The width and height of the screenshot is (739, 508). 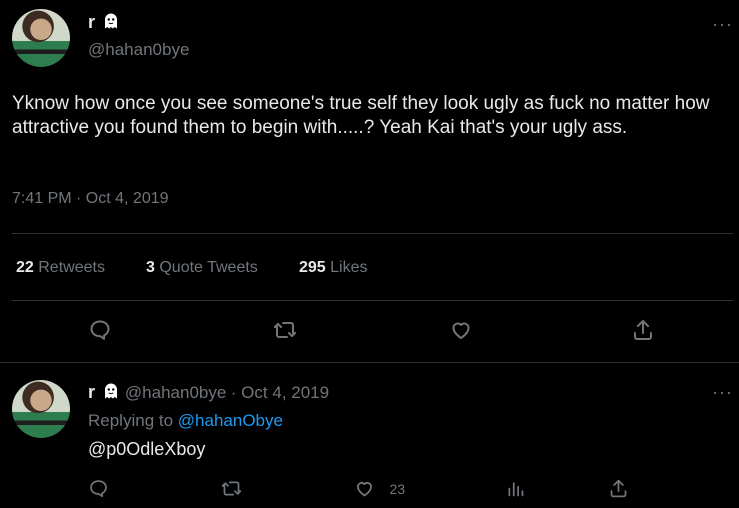 I want to click on more-options-button: ···, so click(x=722, y=24).